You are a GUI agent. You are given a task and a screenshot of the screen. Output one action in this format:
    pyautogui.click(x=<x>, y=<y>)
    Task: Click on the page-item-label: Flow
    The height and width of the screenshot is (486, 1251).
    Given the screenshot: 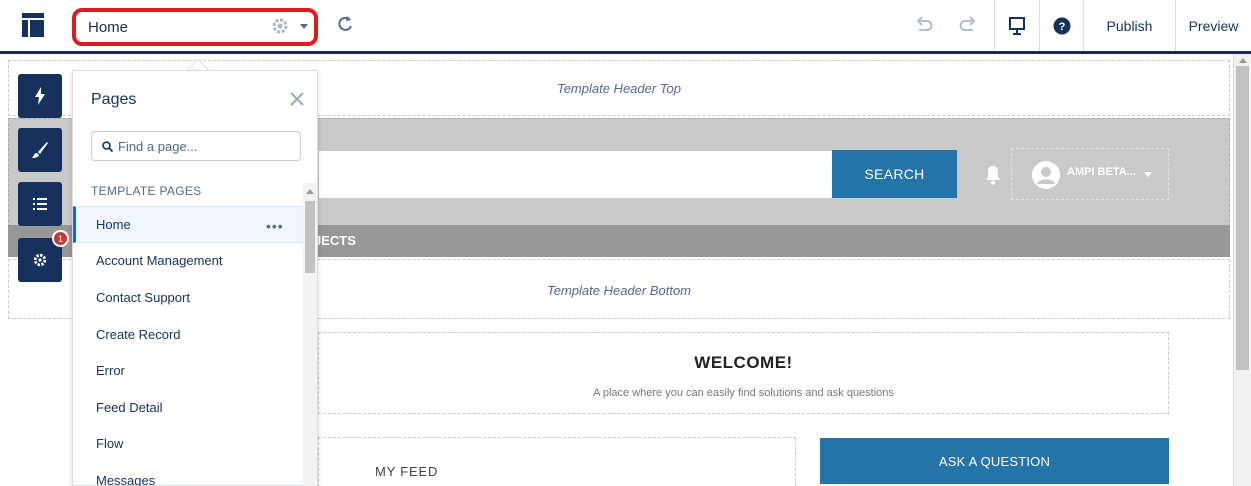 What is the action you would take?
    pyautogui.click(x=110, y=444)
    